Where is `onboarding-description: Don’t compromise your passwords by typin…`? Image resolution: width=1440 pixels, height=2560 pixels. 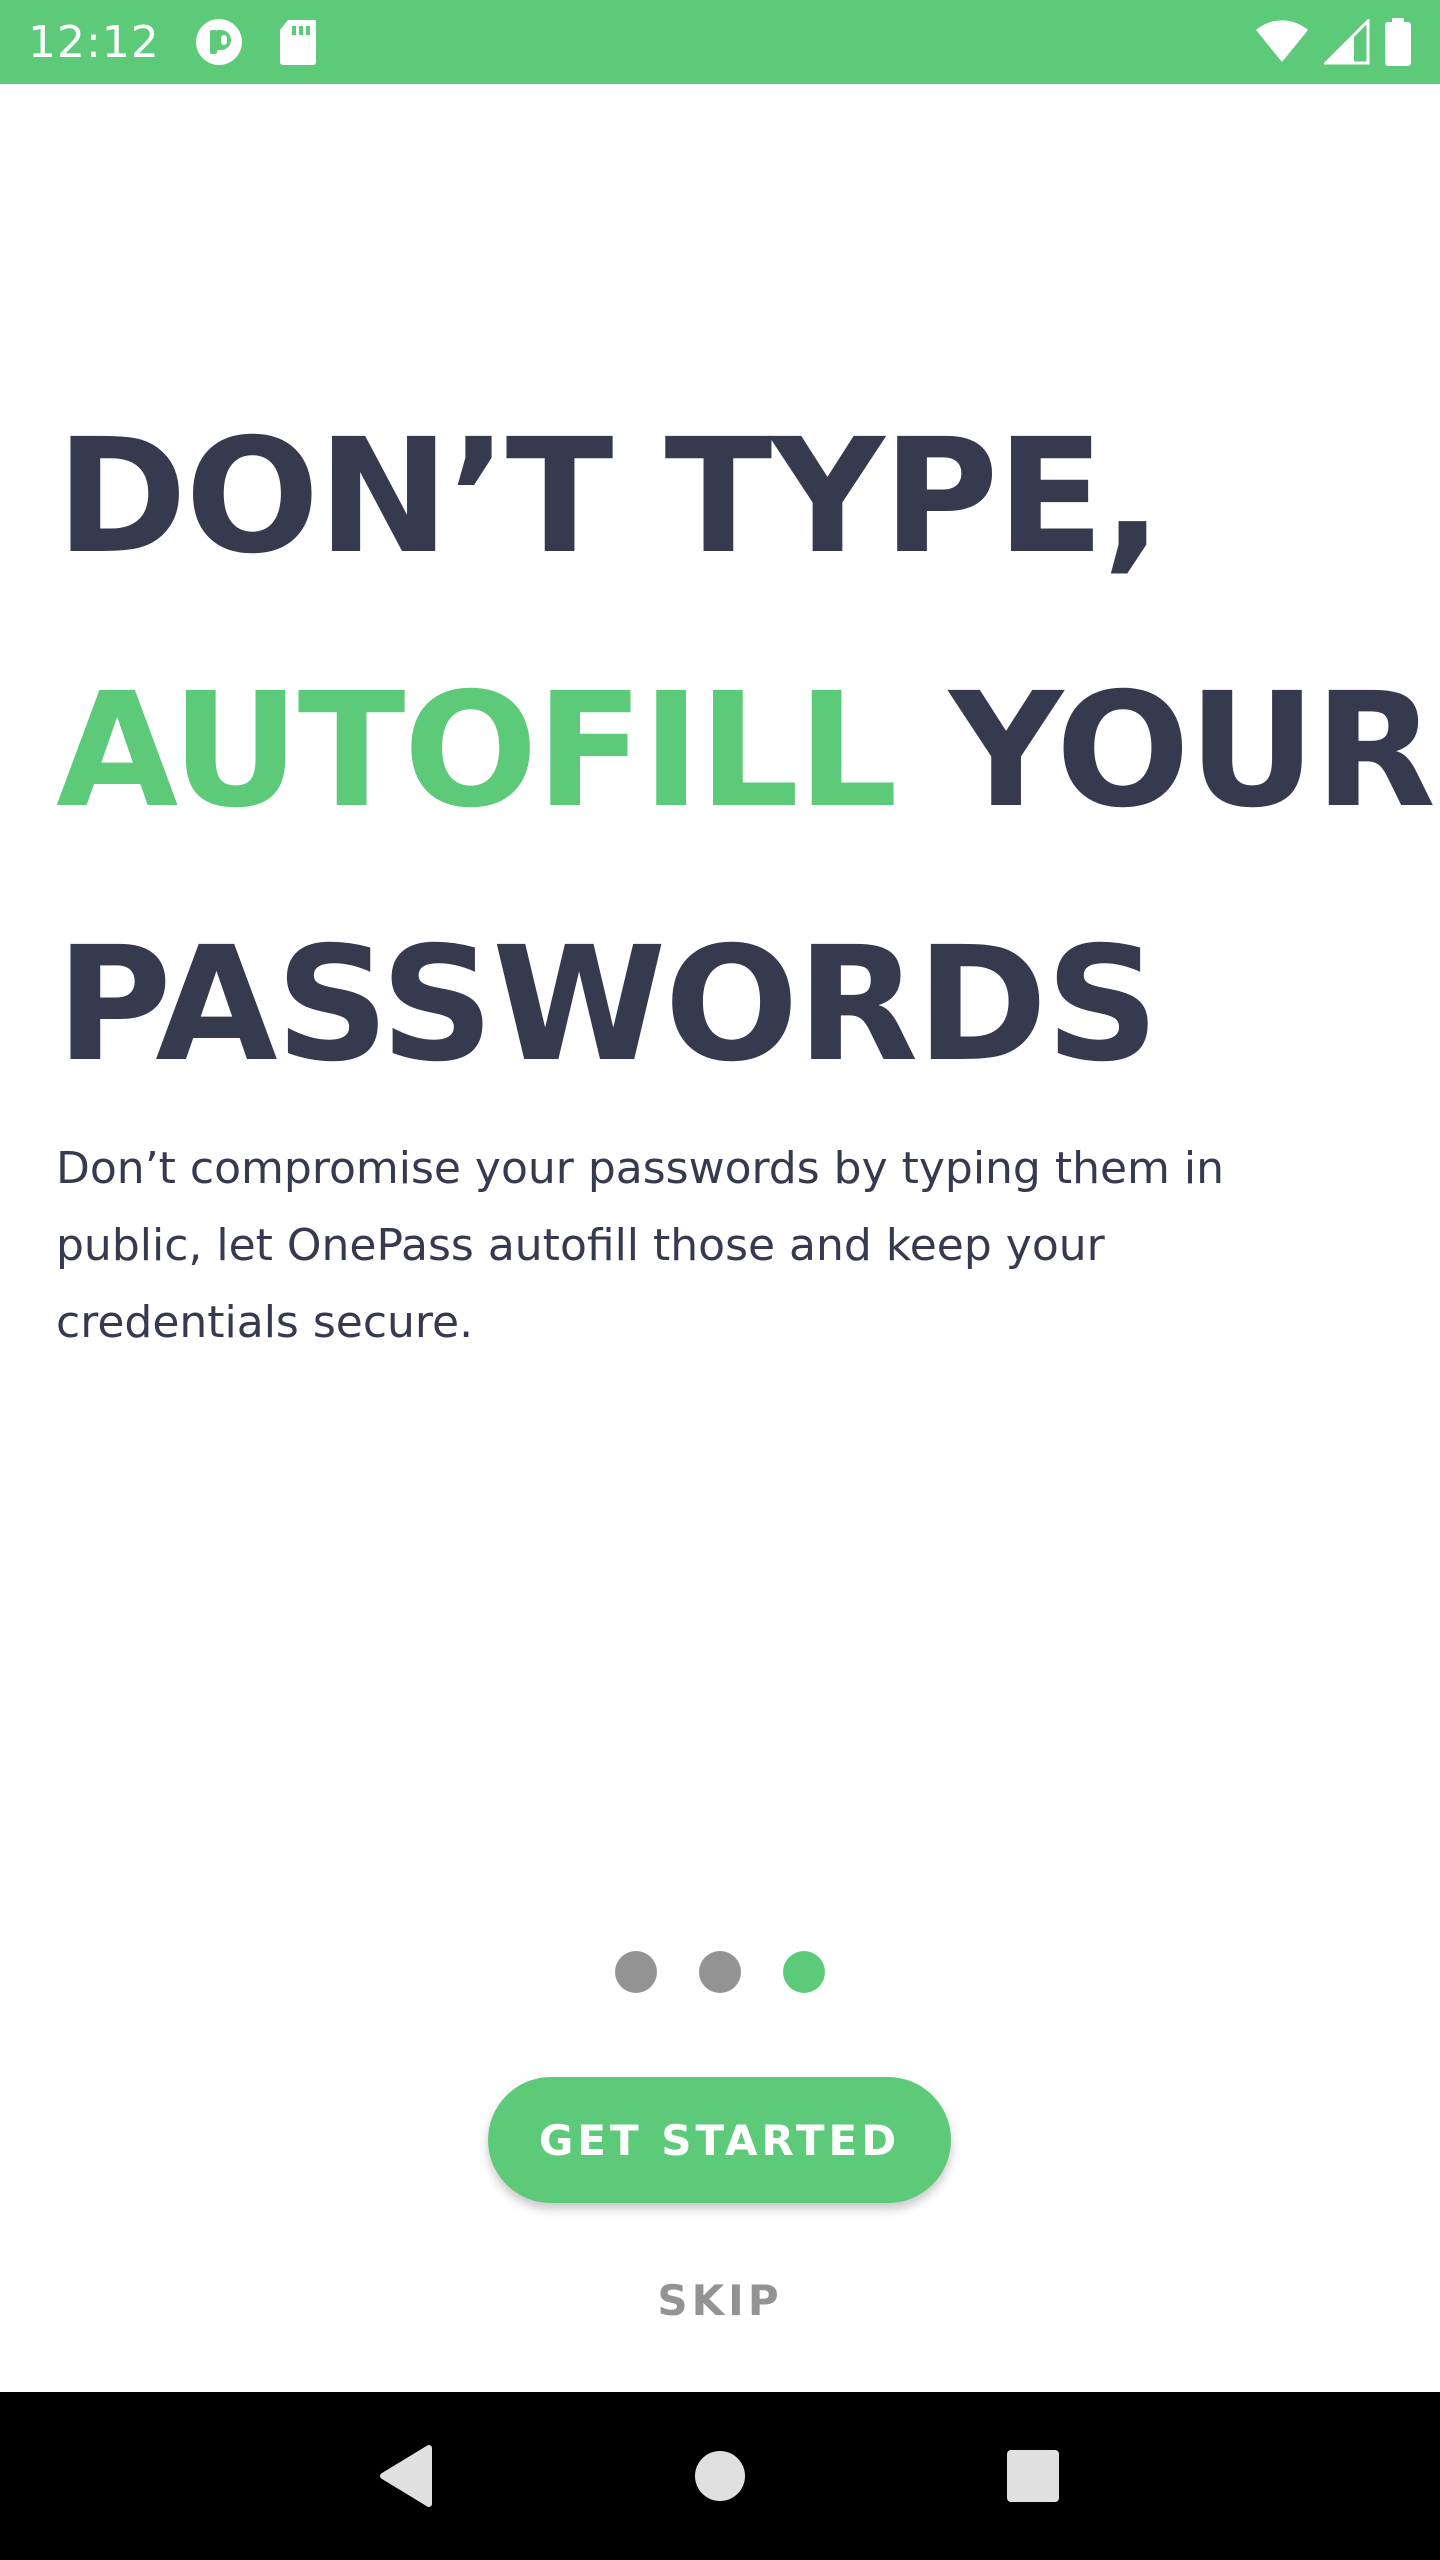
onboarding-description: Don’t compromise your passwords by typin… is located at coordinates (640, 1245).